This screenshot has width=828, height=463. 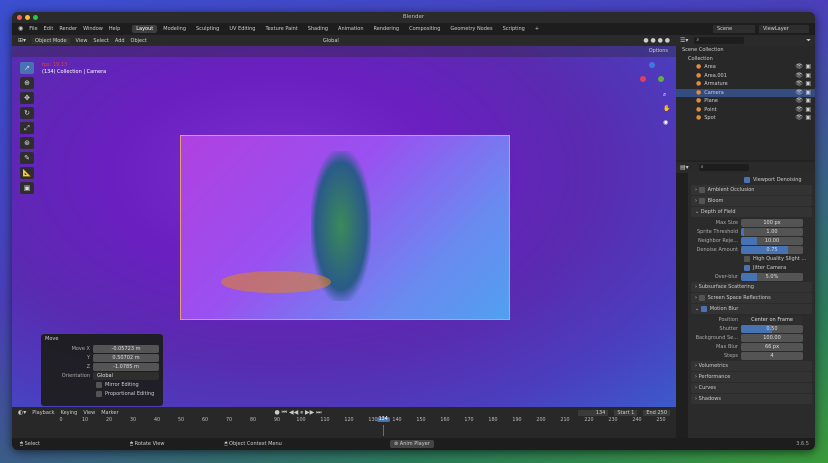 I want to click on workspace-tab: Shading, so click(x=318, y=29).